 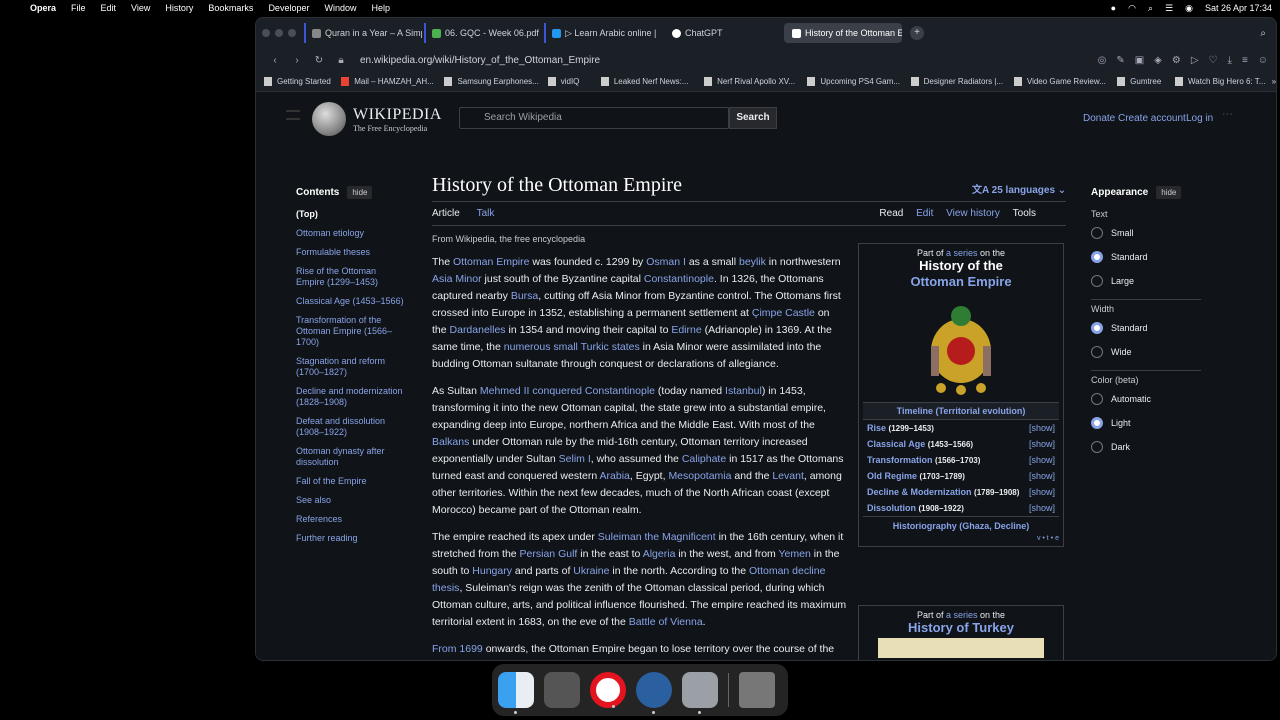 What do you see at coordinates (699, 476) in the screenshot?
I see `link: Mesopotamia` at bounding box center [699, 476].